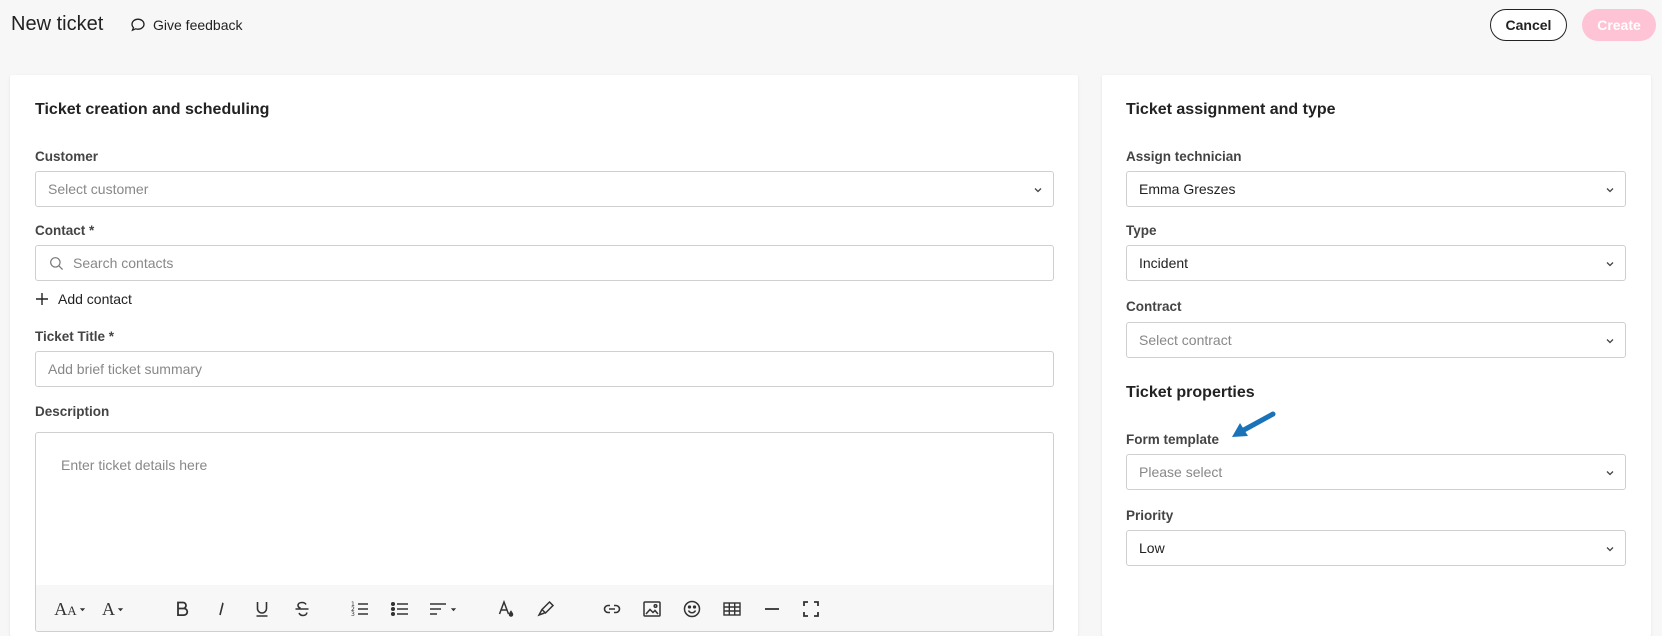 The image size is (1662, 636). What do you see at coordinates (125, 369) in the screenshot?
I see `ticket-title-placeholder: Add brief ticket summary` at bounding box center [125, 369].